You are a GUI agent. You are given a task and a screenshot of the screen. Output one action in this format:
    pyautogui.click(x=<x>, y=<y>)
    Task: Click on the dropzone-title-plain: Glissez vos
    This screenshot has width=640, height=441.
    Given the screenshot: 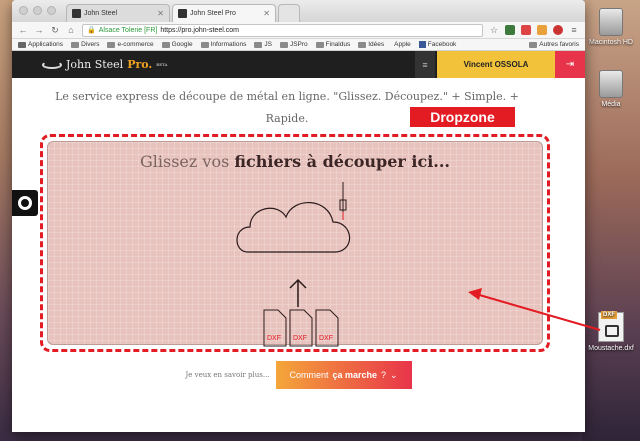 What is the action you would take?
    pyautogui.click(x=184, y=161)
    